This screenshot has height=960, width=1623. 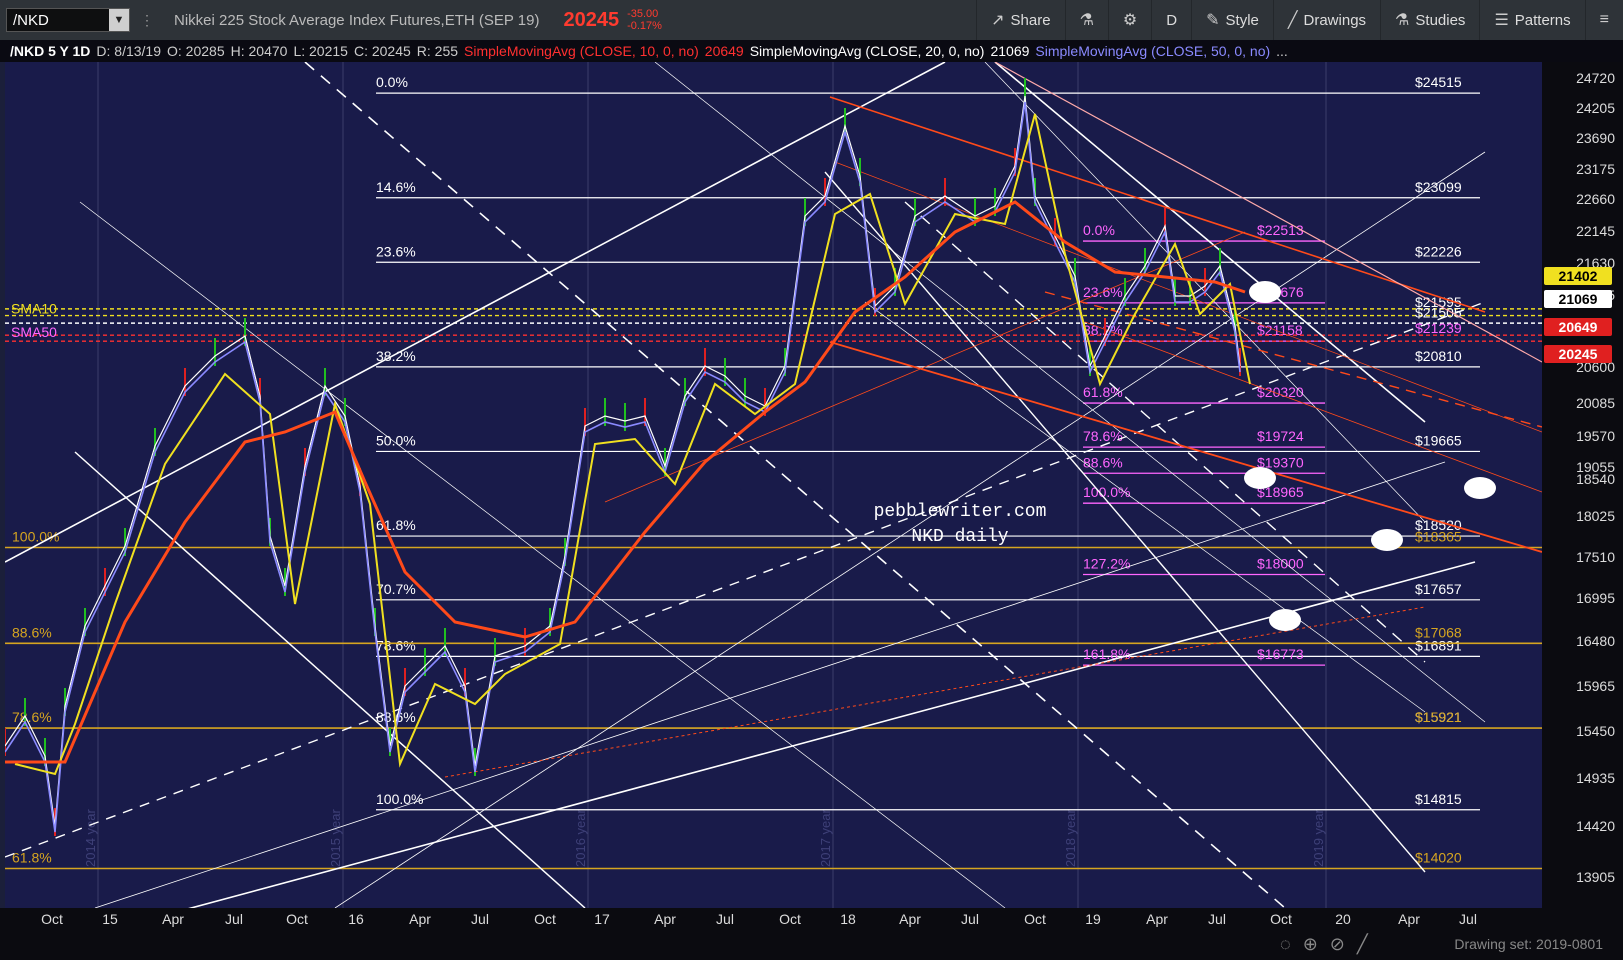 What do you see at coordinates (1086, 20) in the screenshot?
I see `flask-button: ⚗` at bounding box center [1086, 20].